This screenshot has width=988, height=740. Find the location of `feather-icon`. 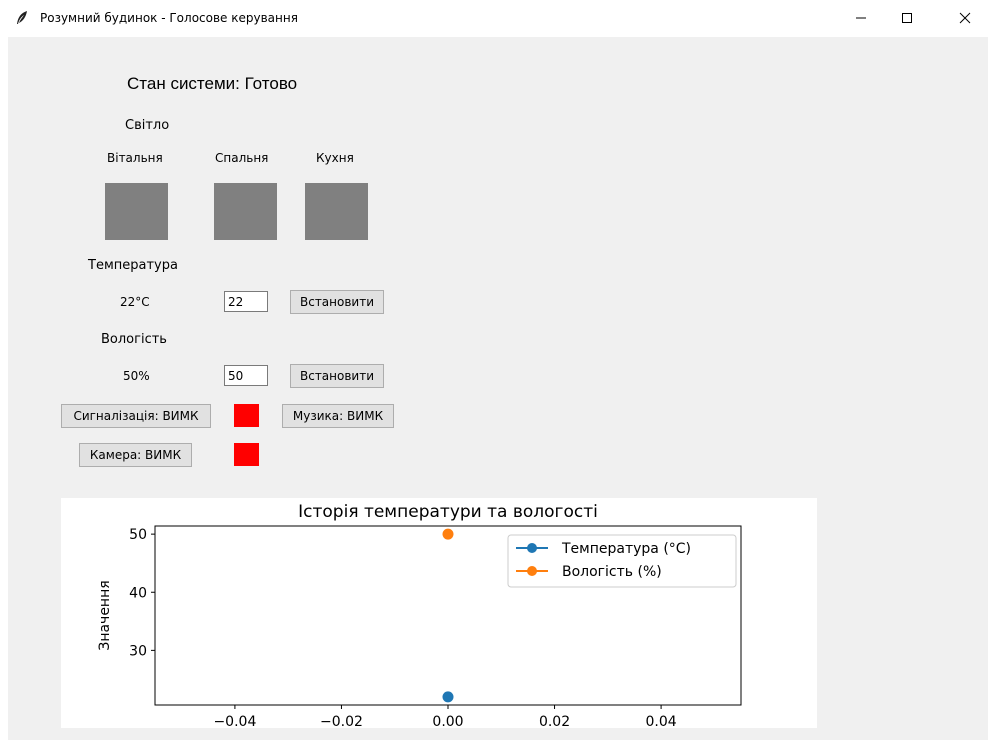

feather-icon is located at coordinates (22, 18).